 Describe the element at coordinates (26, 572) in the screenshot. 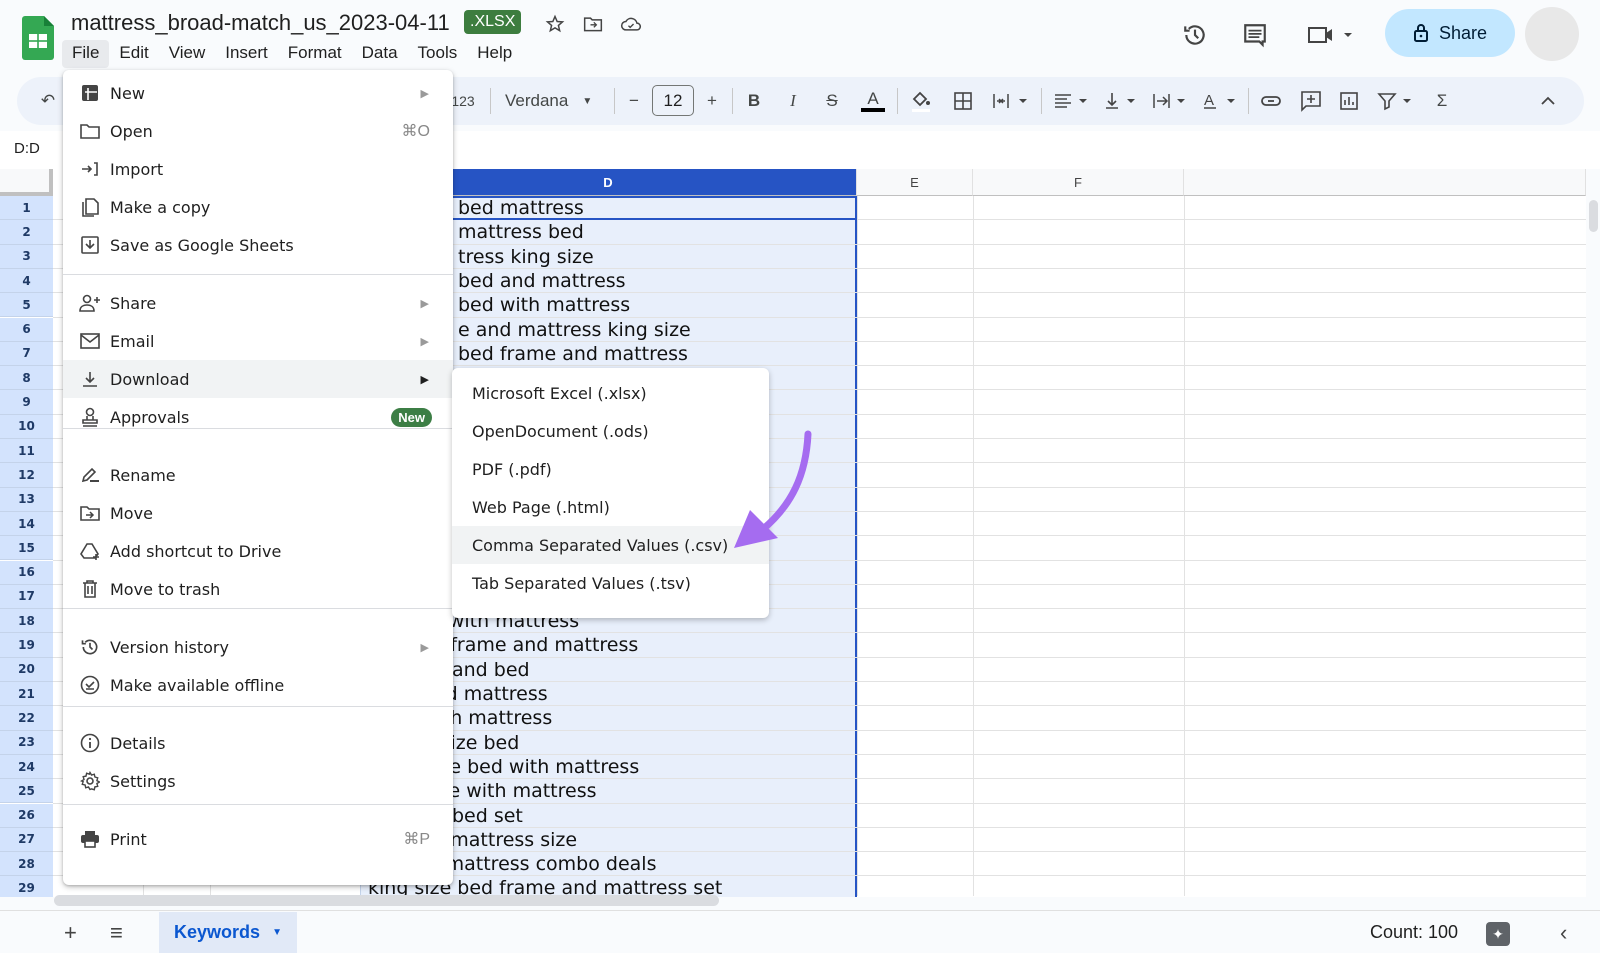

I see `row-header: 16` at that location.